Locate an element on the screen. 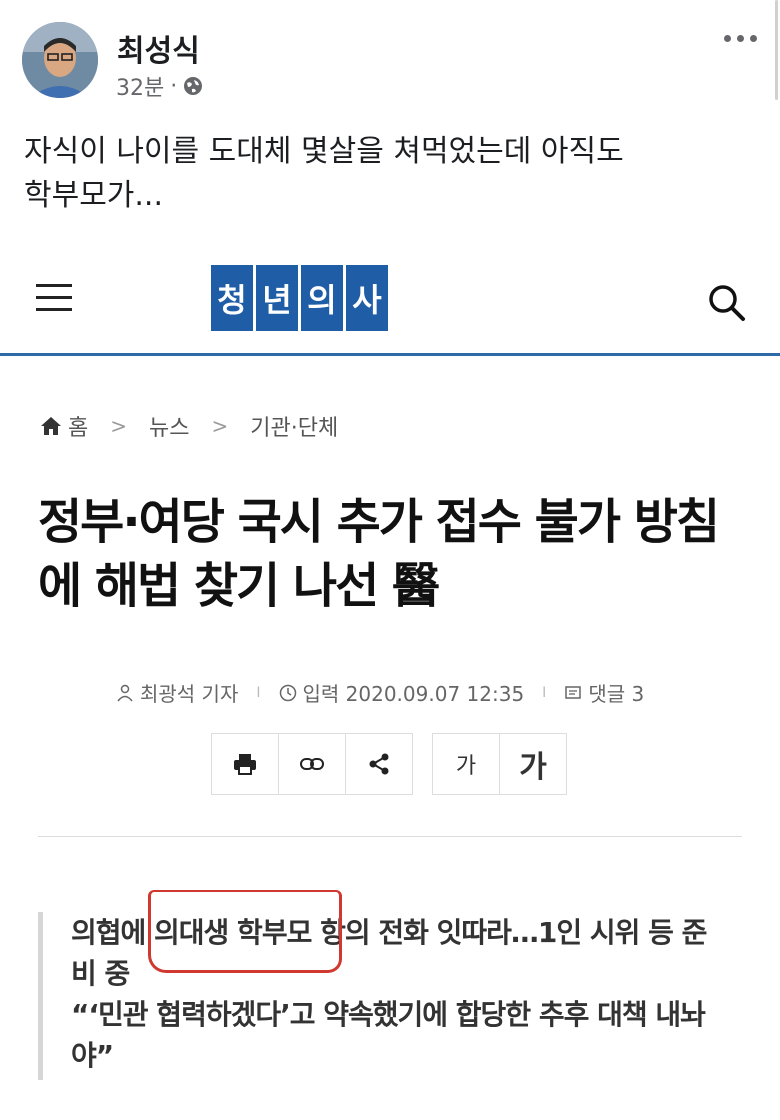  logo-char: 년 is located at coordinates (277, 298).